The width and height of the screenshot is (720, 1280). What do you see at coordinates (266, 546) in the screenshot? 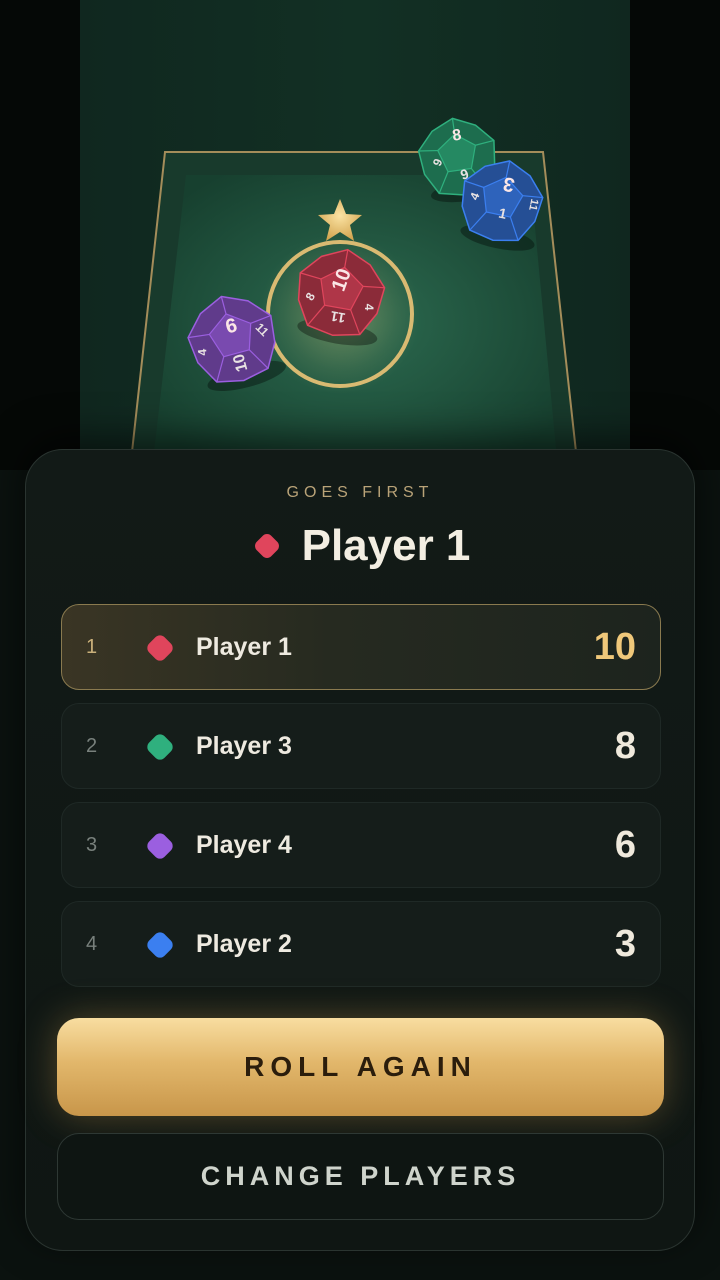
I see `winner-gem-icon` at bounding box center [266, 546].